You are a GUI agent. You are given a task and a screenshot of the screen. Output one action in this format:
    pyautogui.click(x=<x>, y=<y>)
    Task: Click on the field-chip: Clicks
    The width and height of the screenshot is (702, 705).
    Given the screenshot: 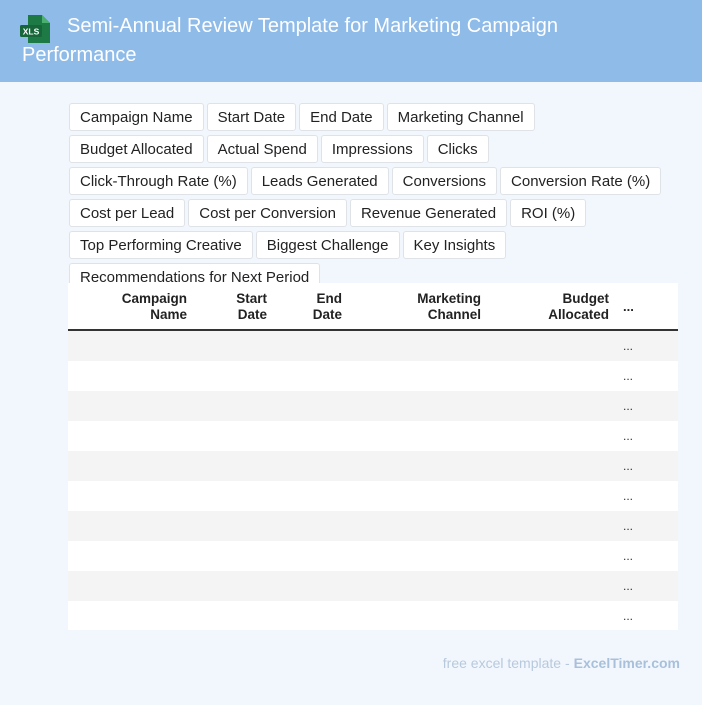 What is the action you would take?
    pyautogui.click(x=457, y=149)
    